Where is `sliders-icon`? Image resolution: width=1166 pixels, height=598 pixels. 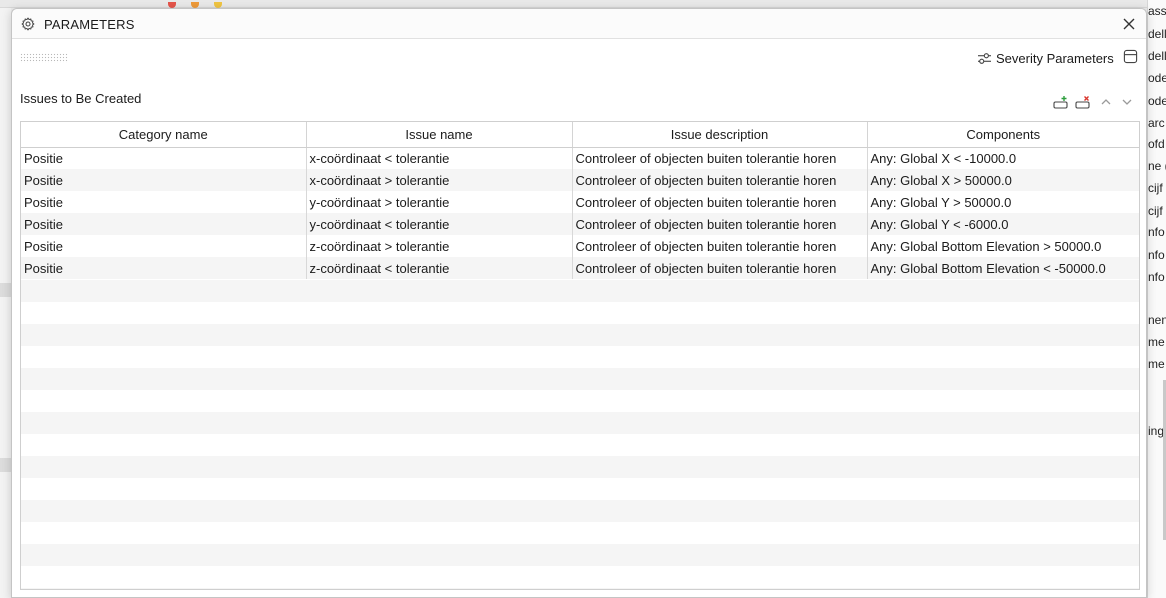
sliders-icon is located at coordinates (984, 58).